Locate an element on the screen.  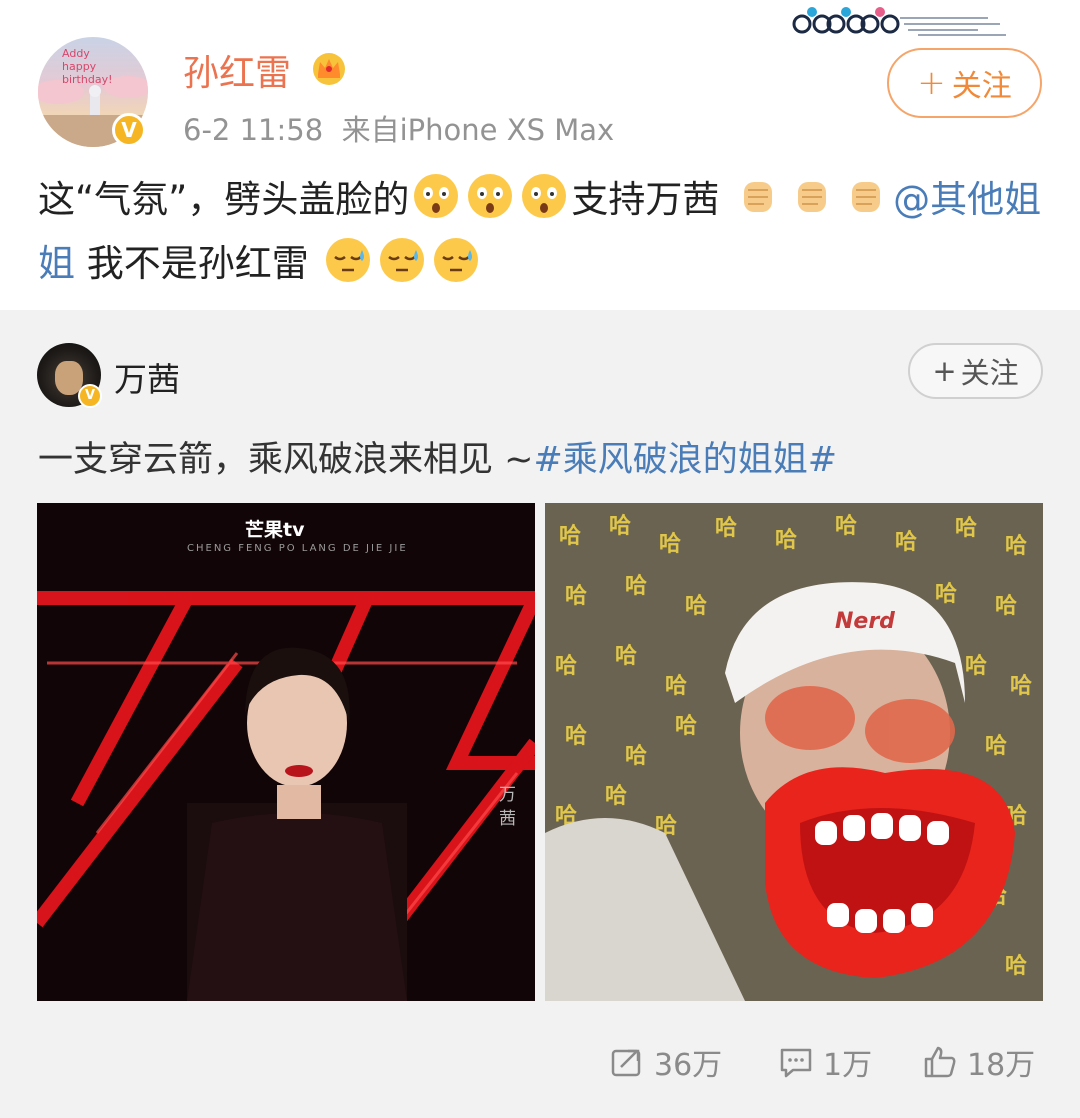
emoji-group-sweat is located at coordinates (402, 261).